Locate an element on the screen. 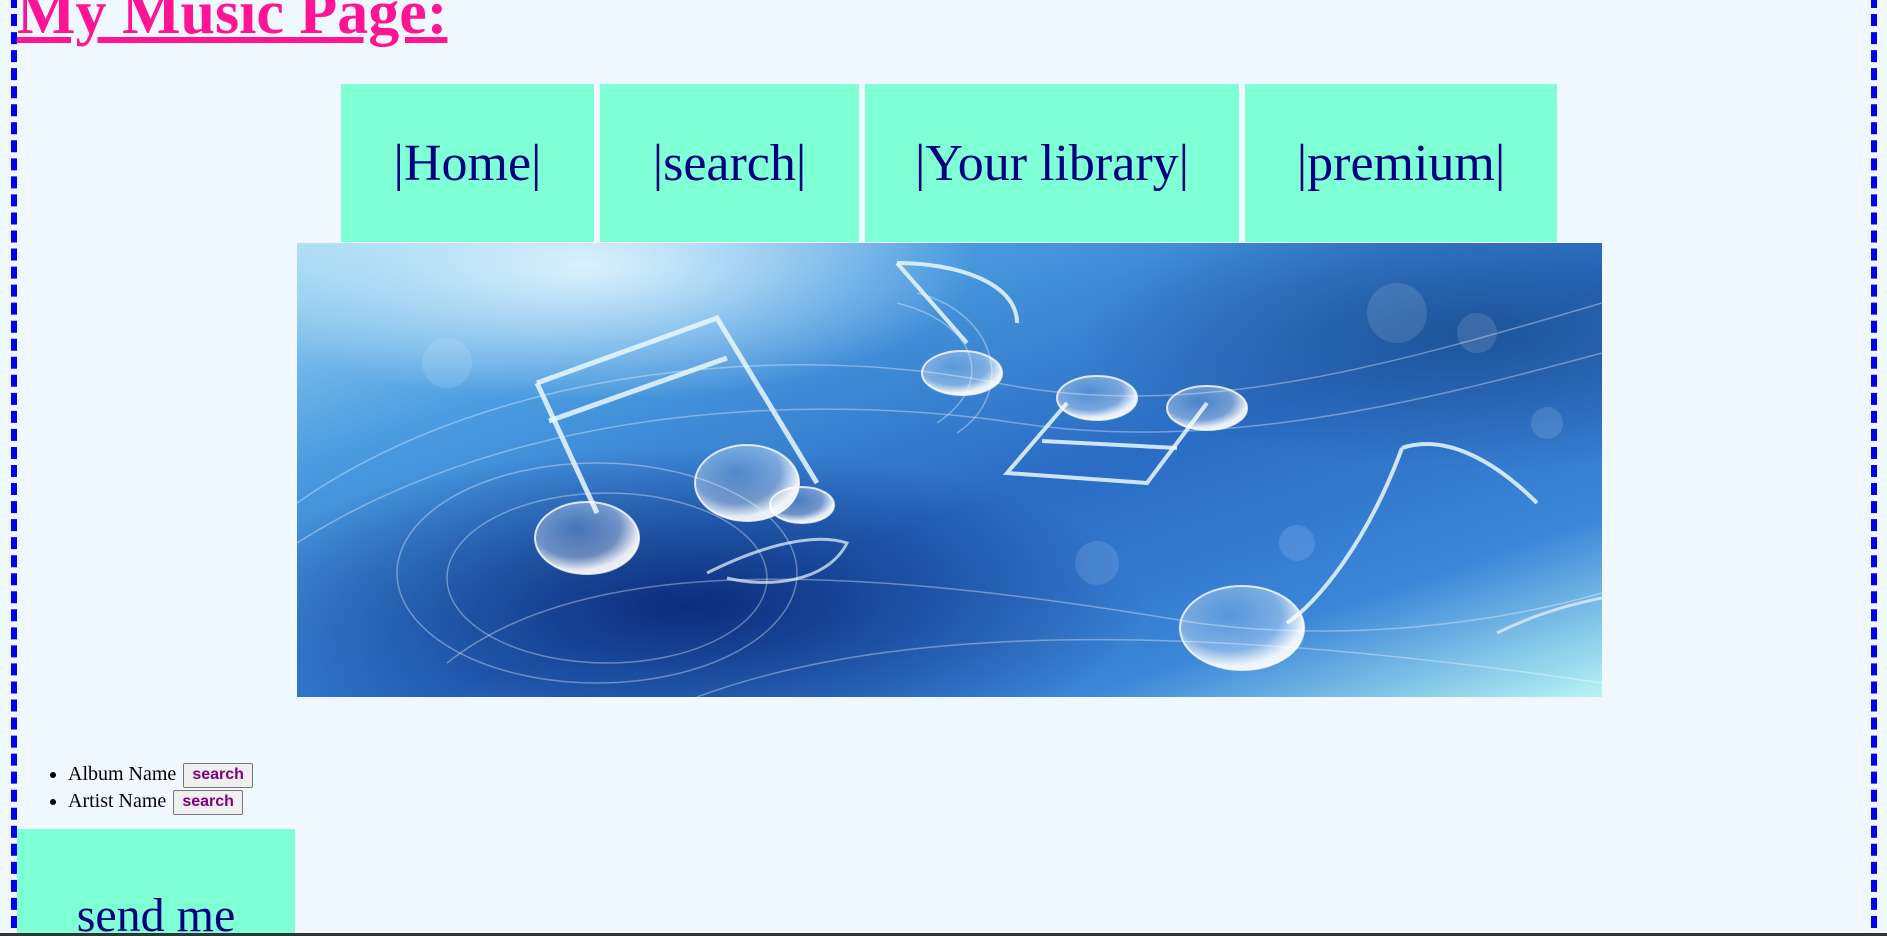 This screenshot has width=1887, height=936. nav-item-premium: |premium| is located at coordinates (1401, 163).